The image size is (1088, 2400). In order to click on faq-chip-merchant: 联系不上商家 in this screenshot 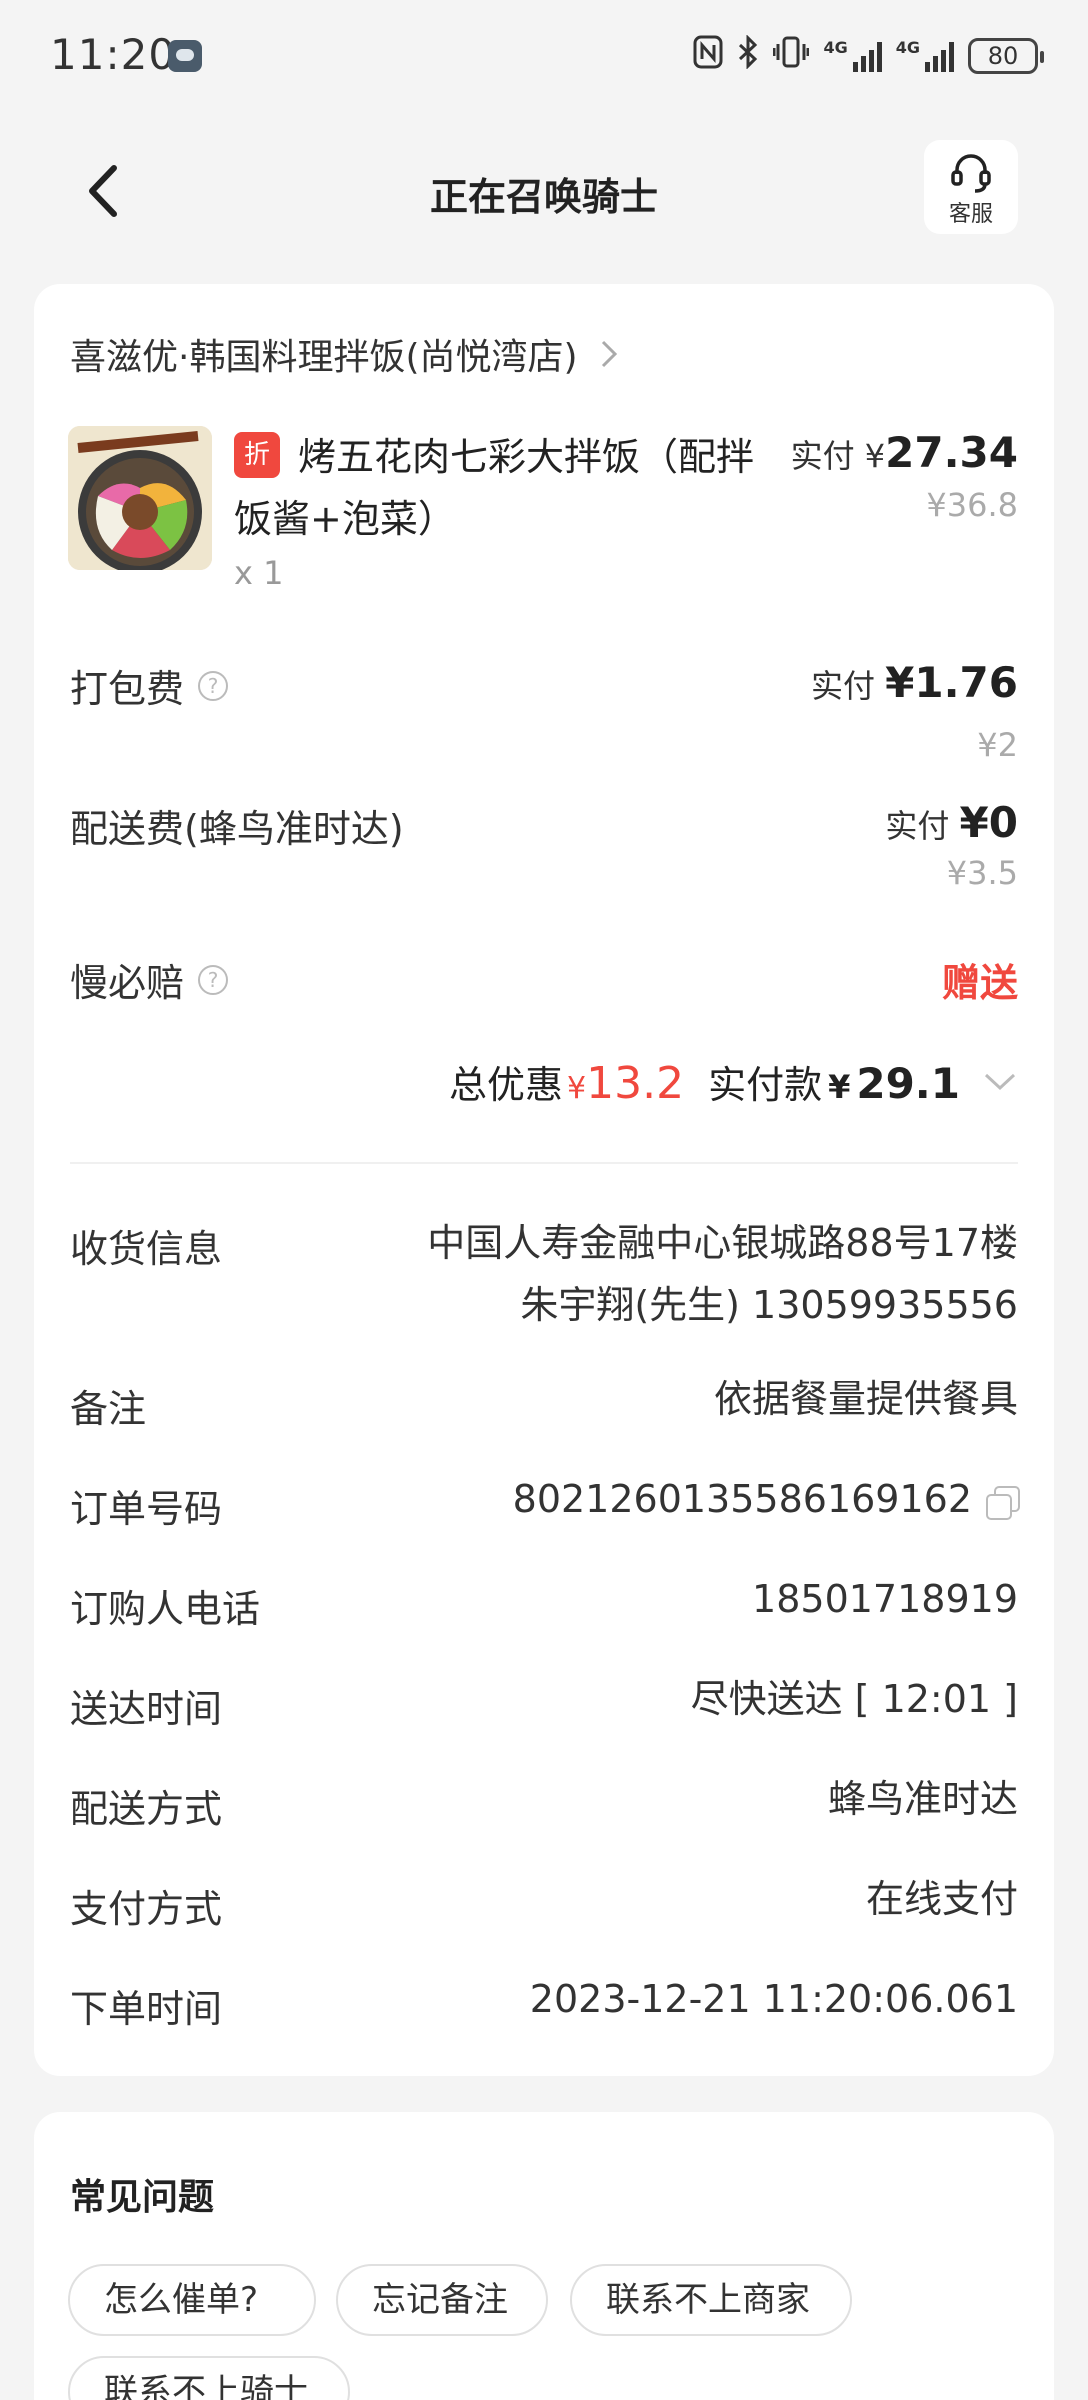, I will do `click(711, 2300)`.